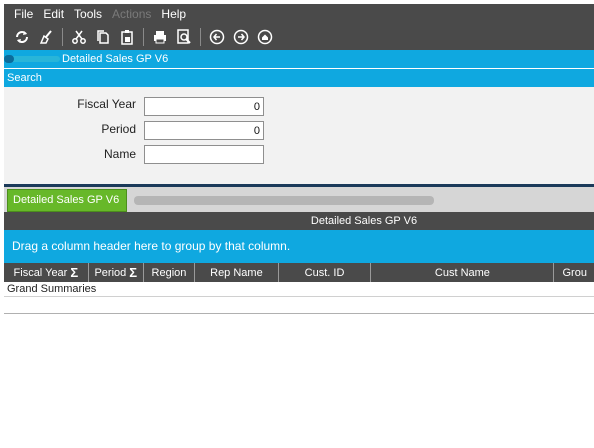  I want to click on menu-help: Help, so click(173, 14).